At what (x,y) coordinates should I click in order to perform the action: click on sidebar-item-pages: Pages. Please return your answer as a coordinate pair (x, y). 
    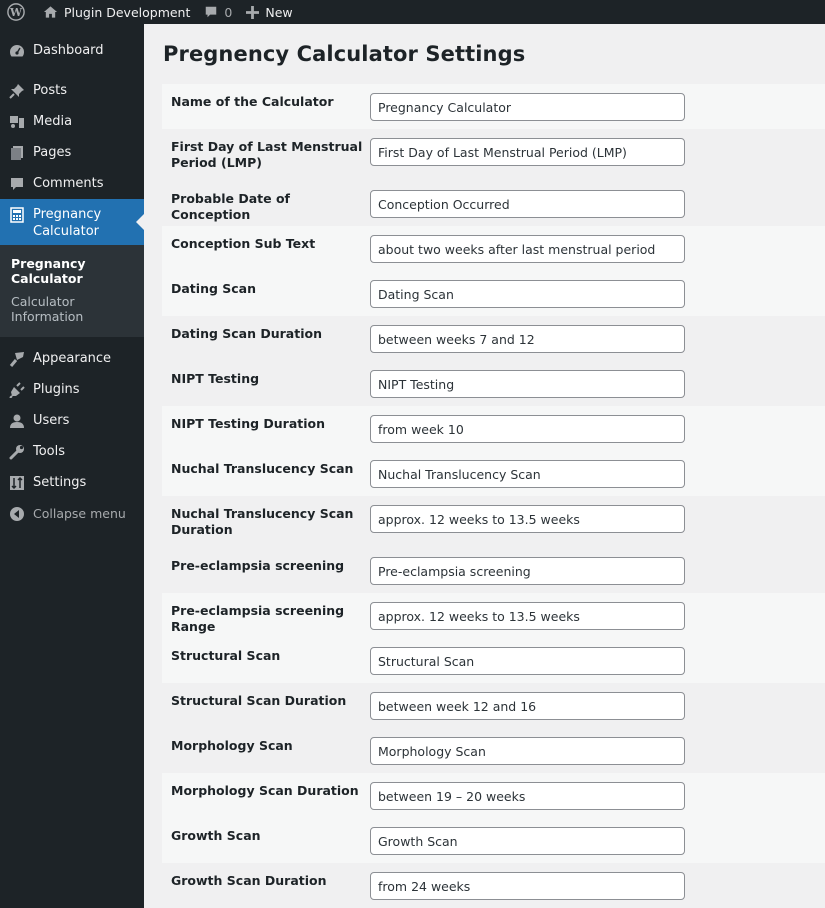
    Looking at the image, I should click on (72, 152).